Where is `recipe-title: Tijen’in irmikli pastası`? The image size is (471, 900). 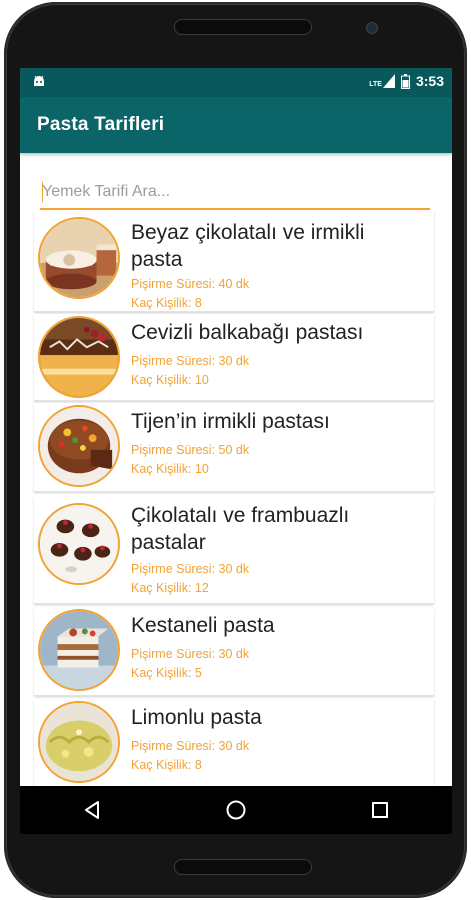
recipe-title: Tijen’in irmikli pastası is located at coordinates (230, 421).